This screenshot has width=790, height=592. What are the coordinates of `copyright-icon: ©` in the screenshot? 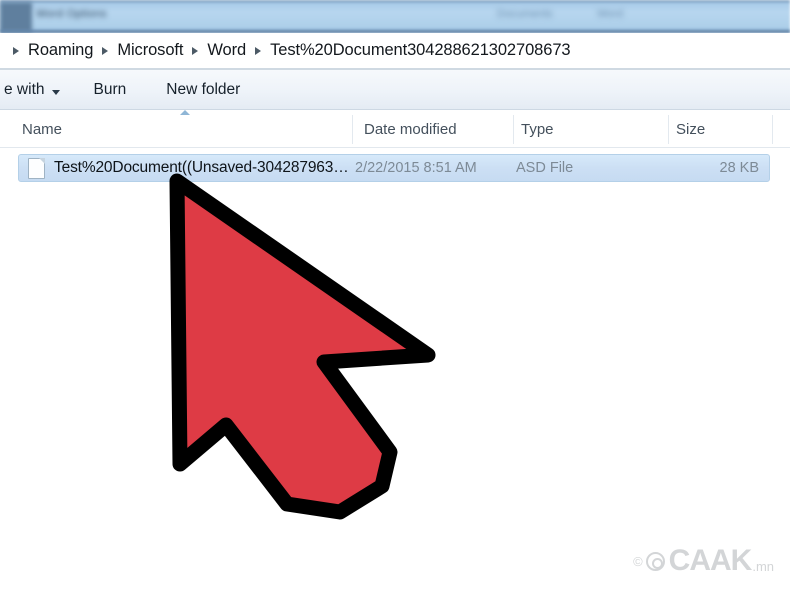 It's located at (638, 561).